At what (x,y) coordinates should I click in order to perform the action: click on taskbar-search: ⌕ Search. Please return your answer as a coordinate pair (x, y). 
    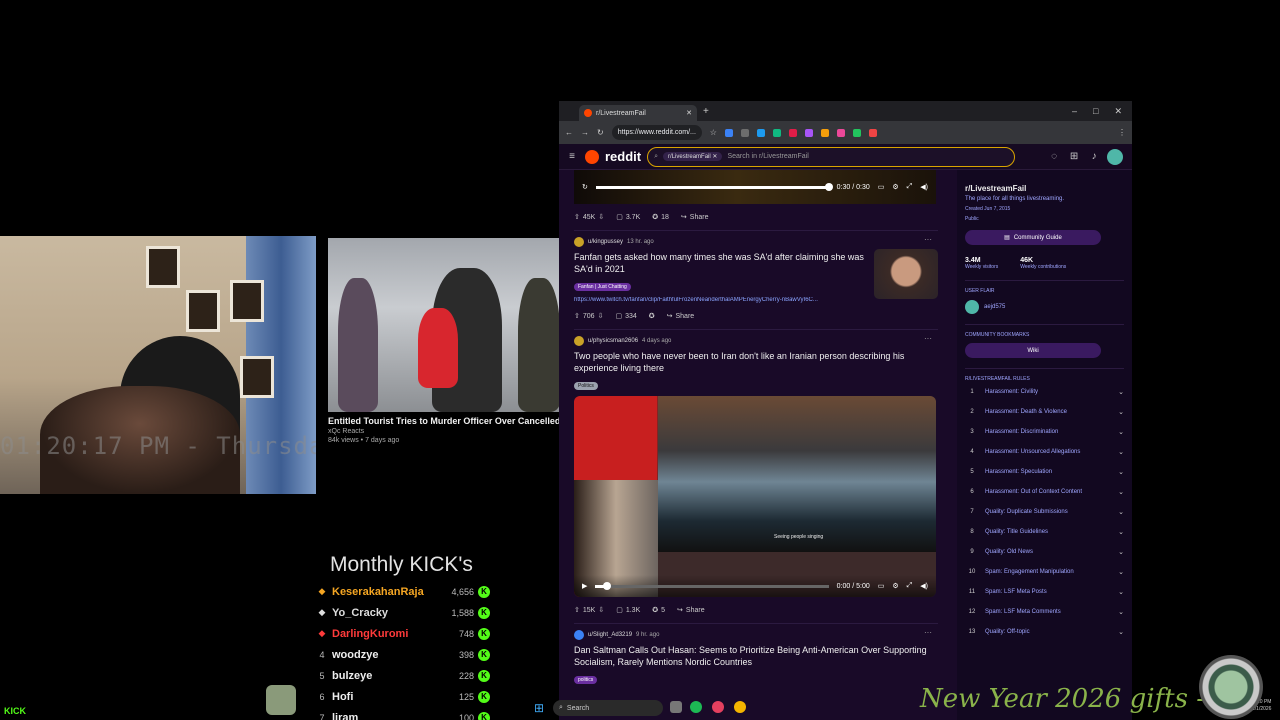
    Looking at the image, I should click on (608, 708).